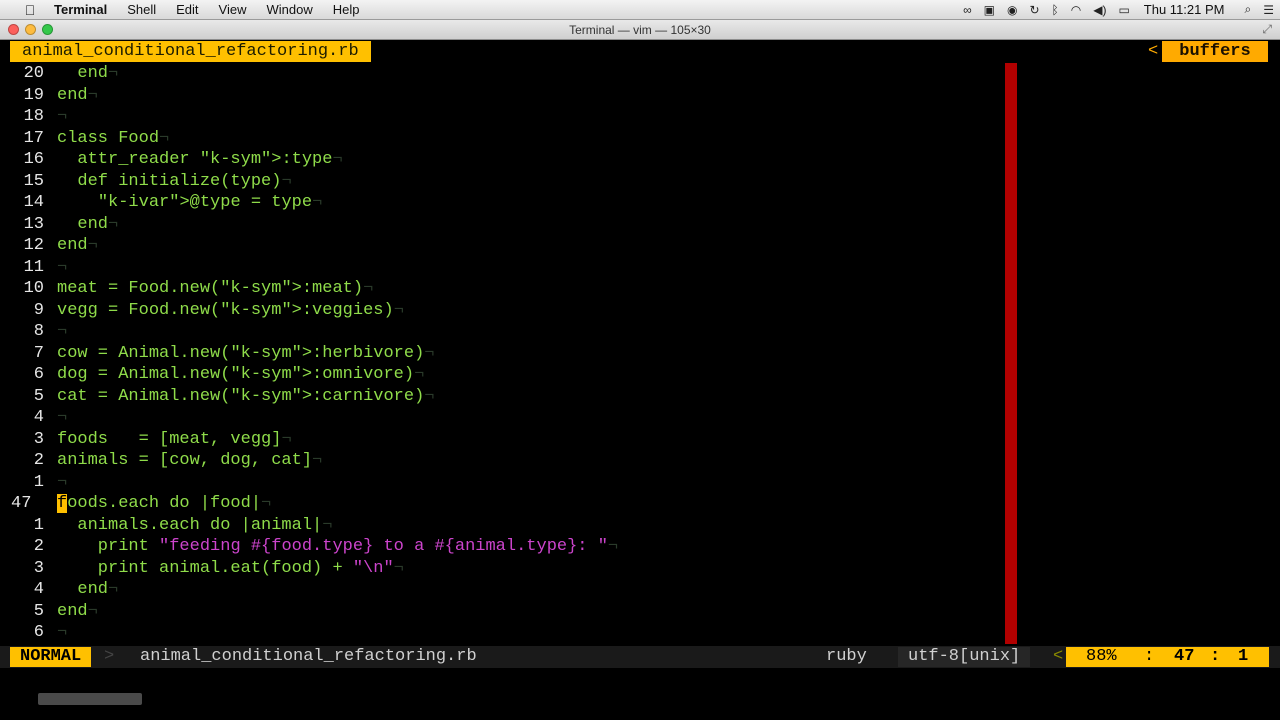  I want to click on volume-icon: ◀), so click(1099, 10).